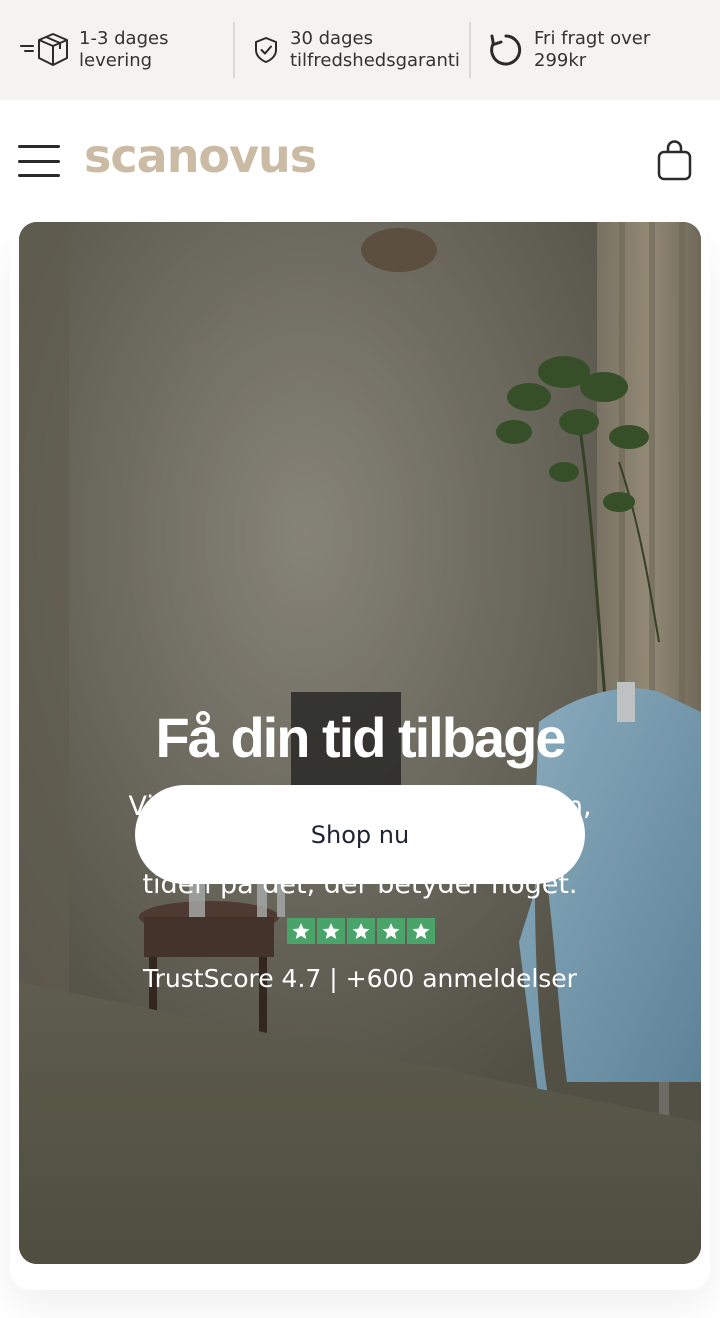 The width and height of the screenshot is (720, 1318). Describe the element at coordinates (360, 161) in the screenshot. I see `site-header: scanovus` at that location.